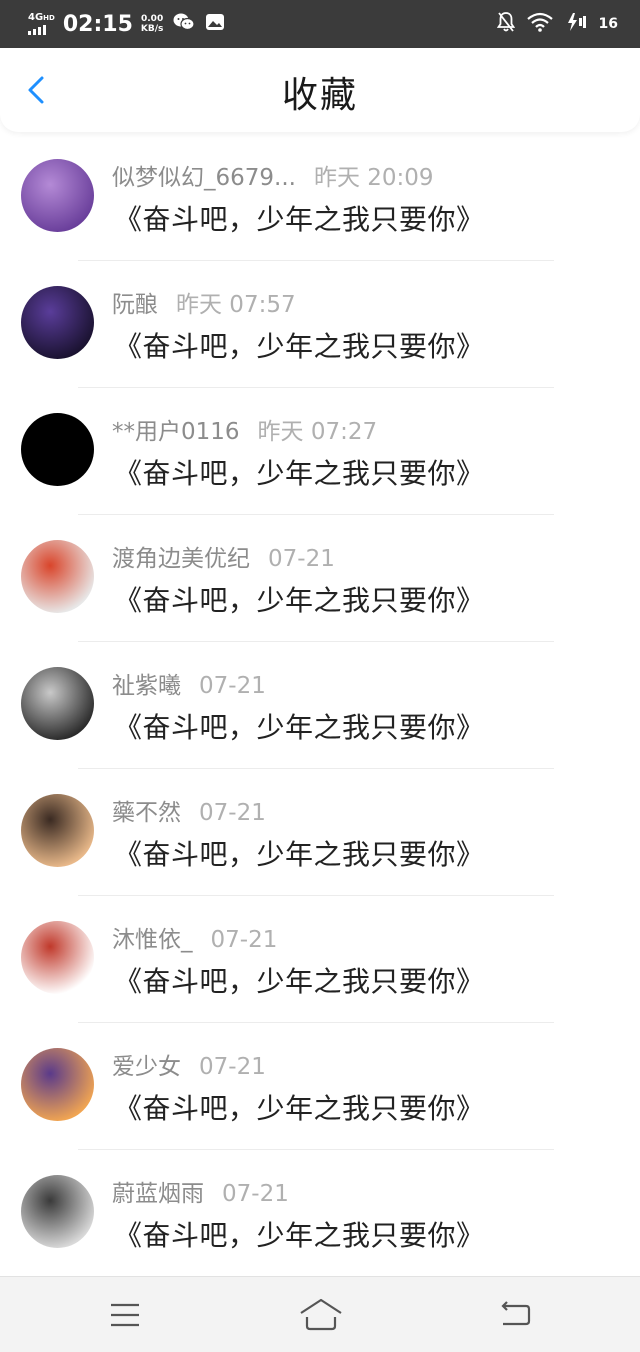 The image size is (640, 1352). I want to click on favorite-item: 蔚蓝烟雨 07-21 《奋斗吧，少年之我只要你》, so click(320, 1213).